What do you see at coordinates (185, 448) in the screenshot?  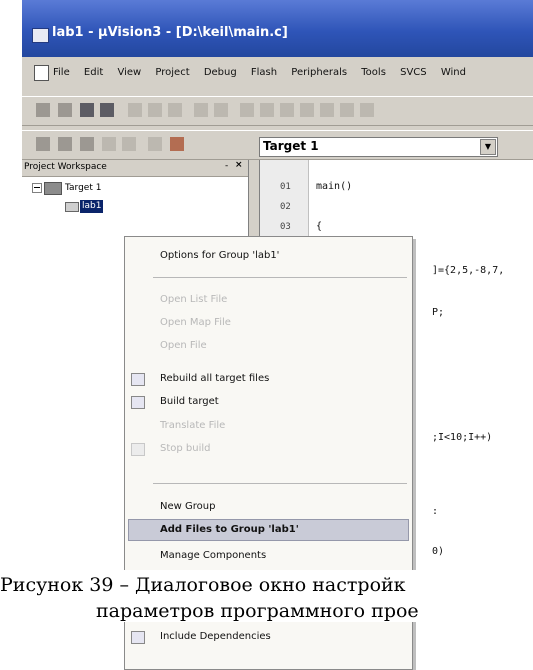 I see `menu-item-stop-build: Stop build` at bounding box center [185, 448].